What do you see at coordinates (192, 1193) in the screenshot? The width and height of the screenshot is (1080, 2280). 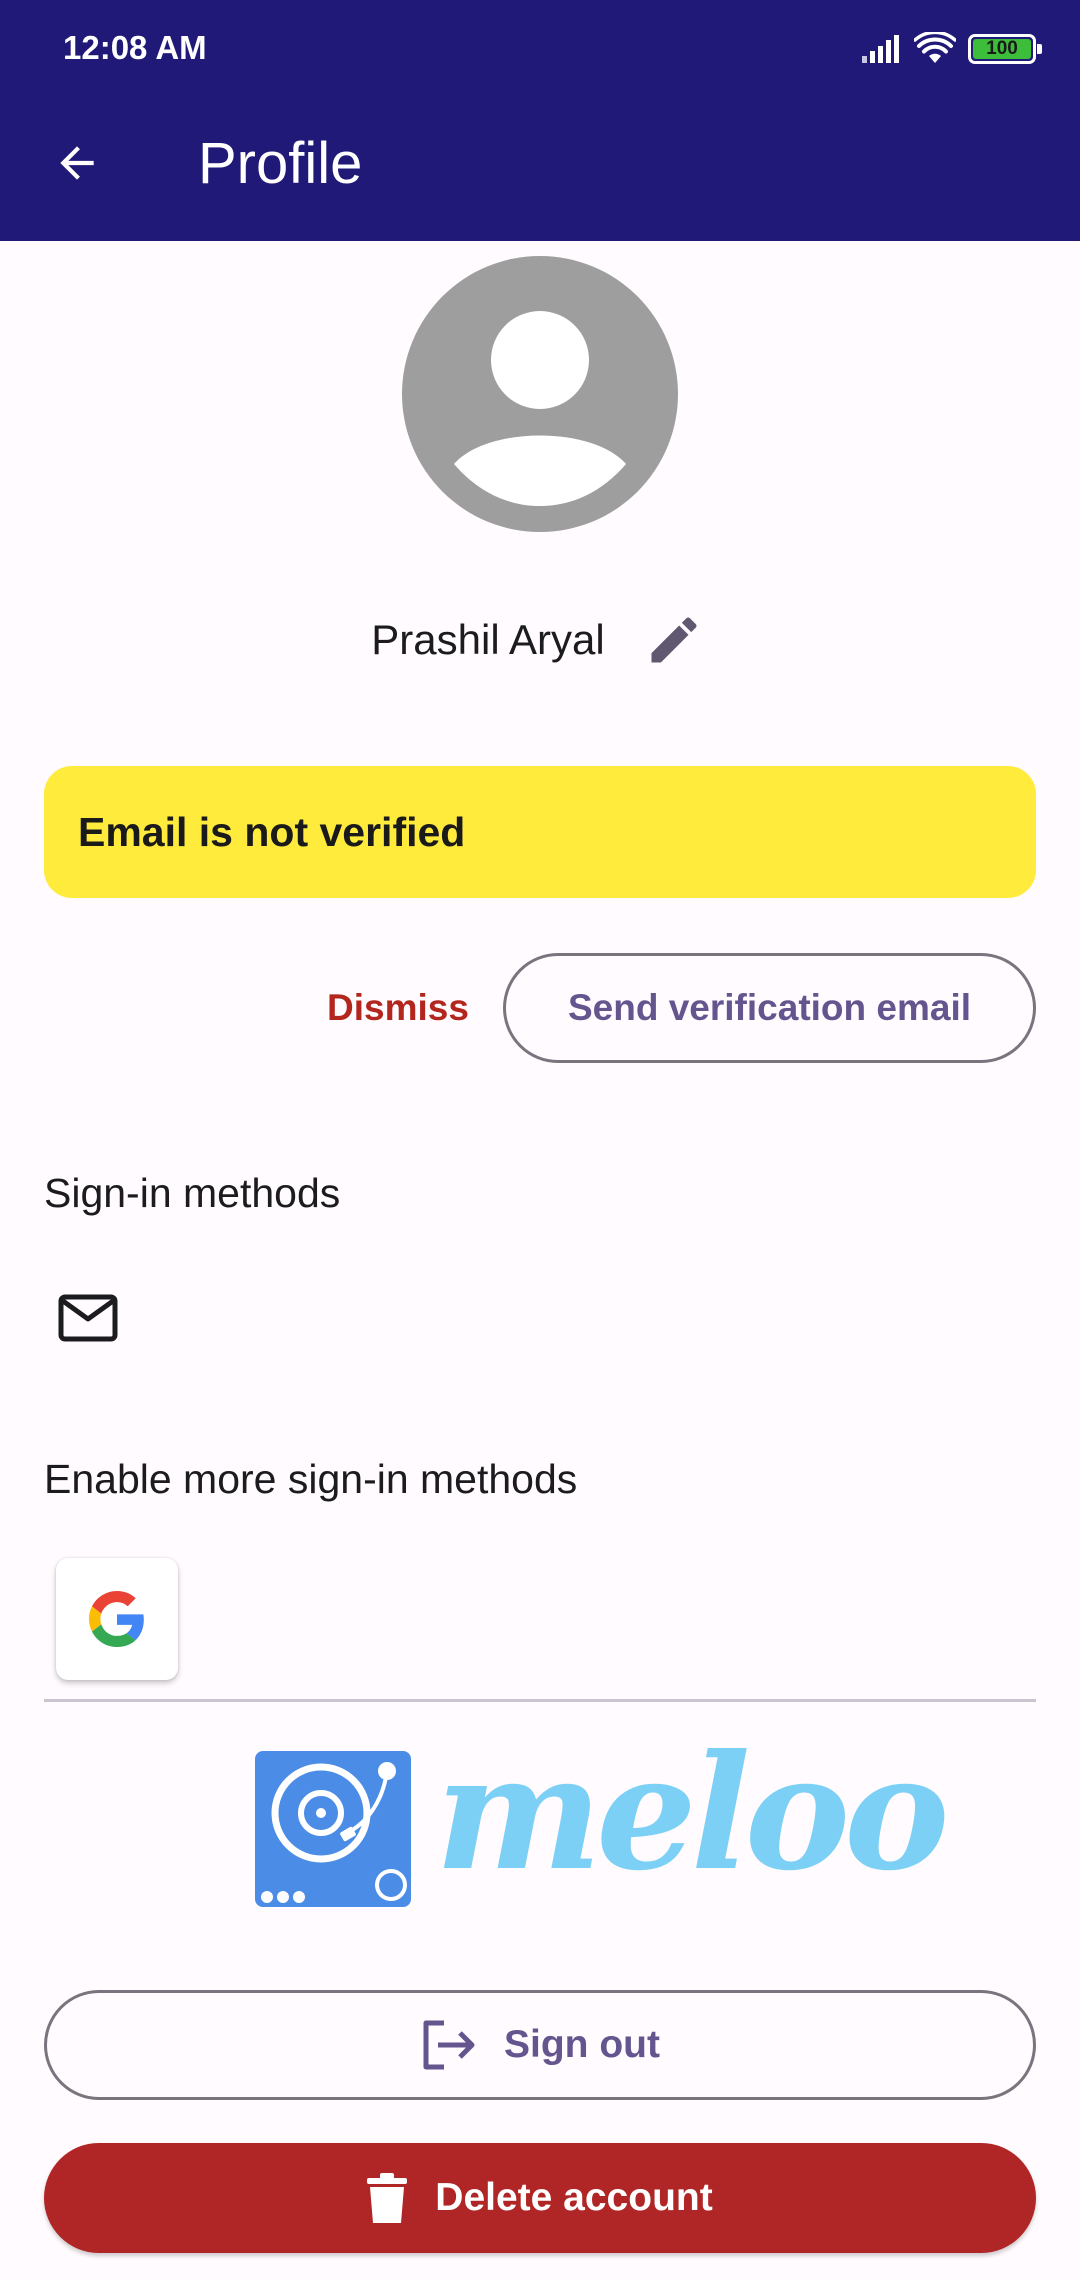 I see `sign-in-methods-title: Sign-in methods` at bounding box center [192, 1193].